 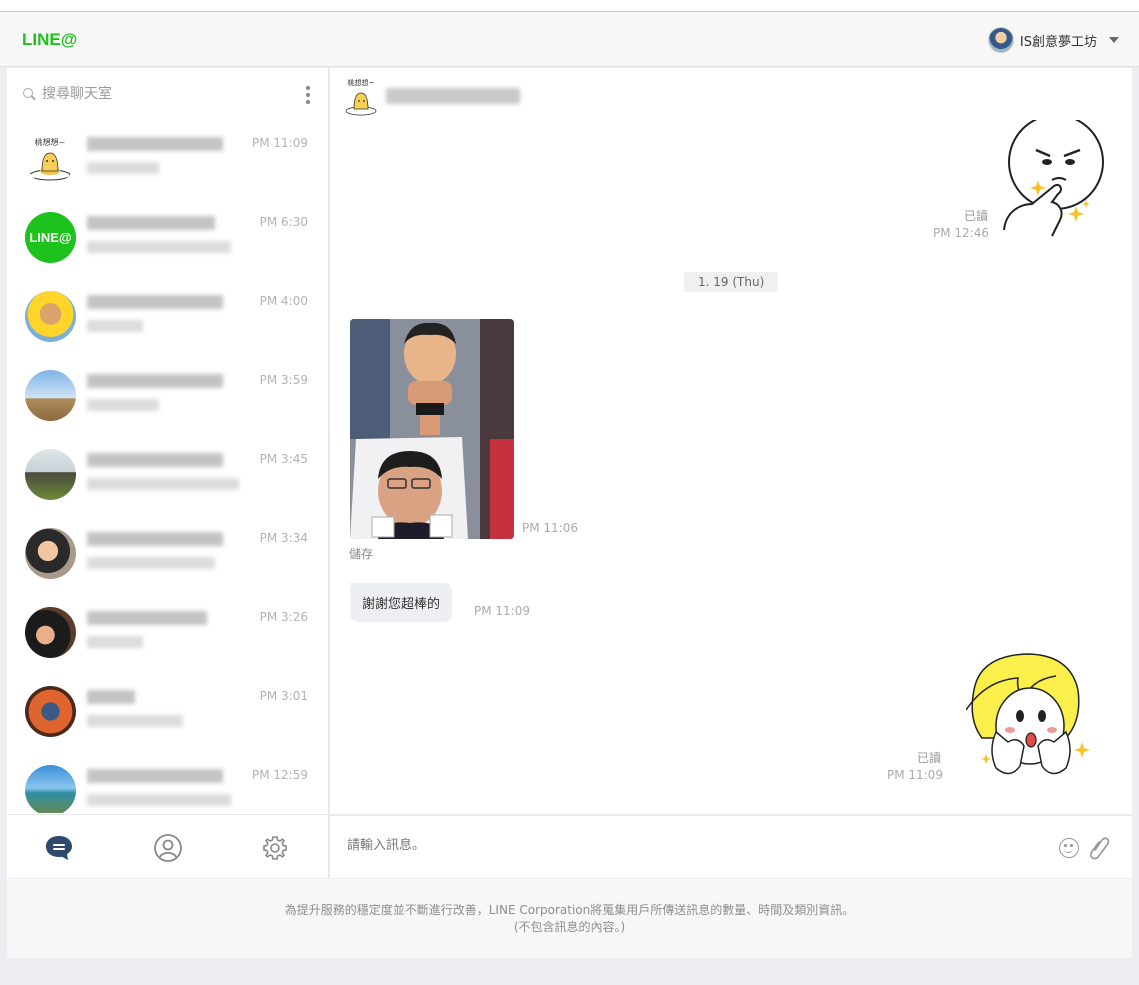 I want to click on message-input, so click(x=687, y=845).